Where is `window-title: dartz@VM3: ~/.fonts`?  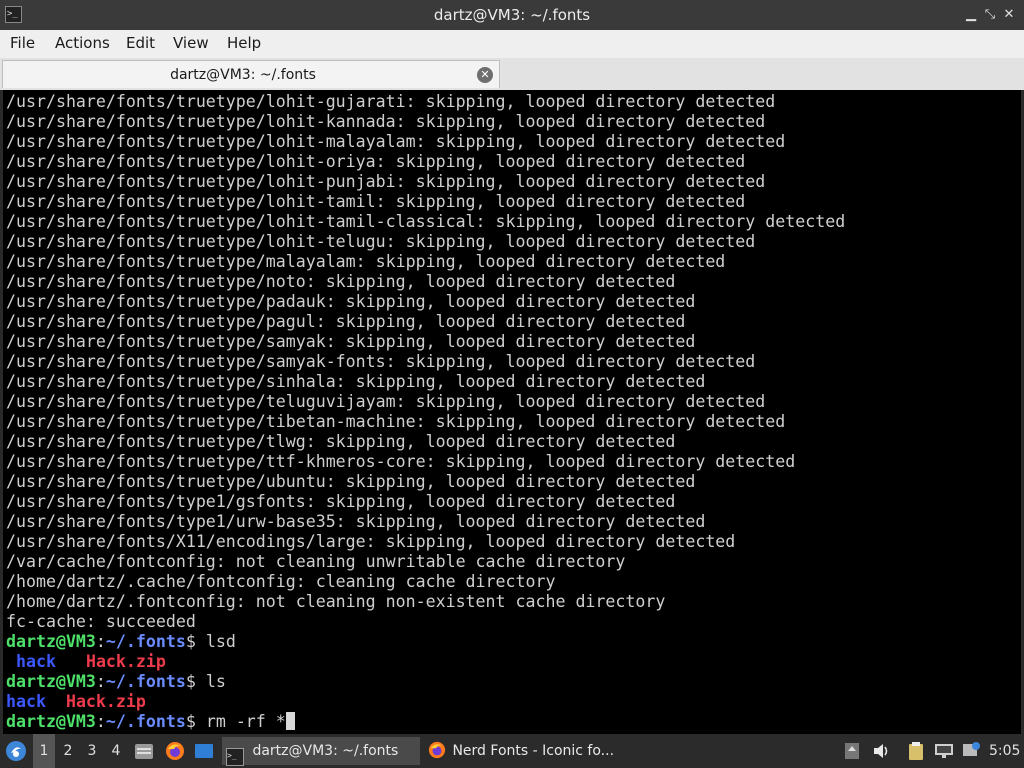
window-title: dartz@VM3: ~/.fonts is located at coordinates (512, 15).